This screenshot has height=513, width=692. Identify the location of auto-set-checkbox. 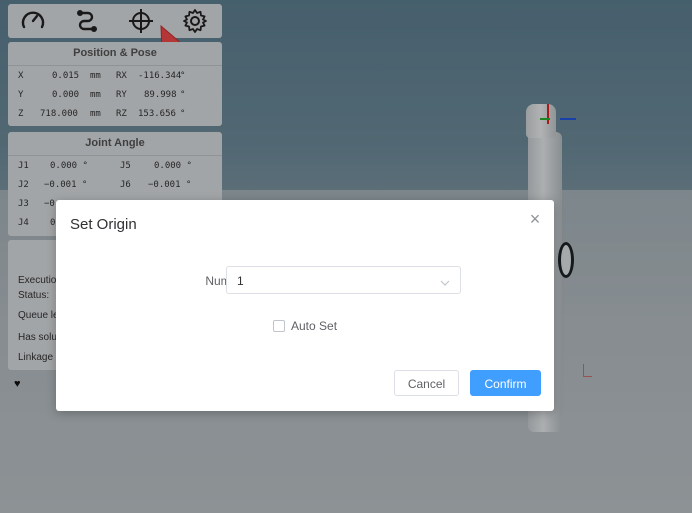
(279, 326).